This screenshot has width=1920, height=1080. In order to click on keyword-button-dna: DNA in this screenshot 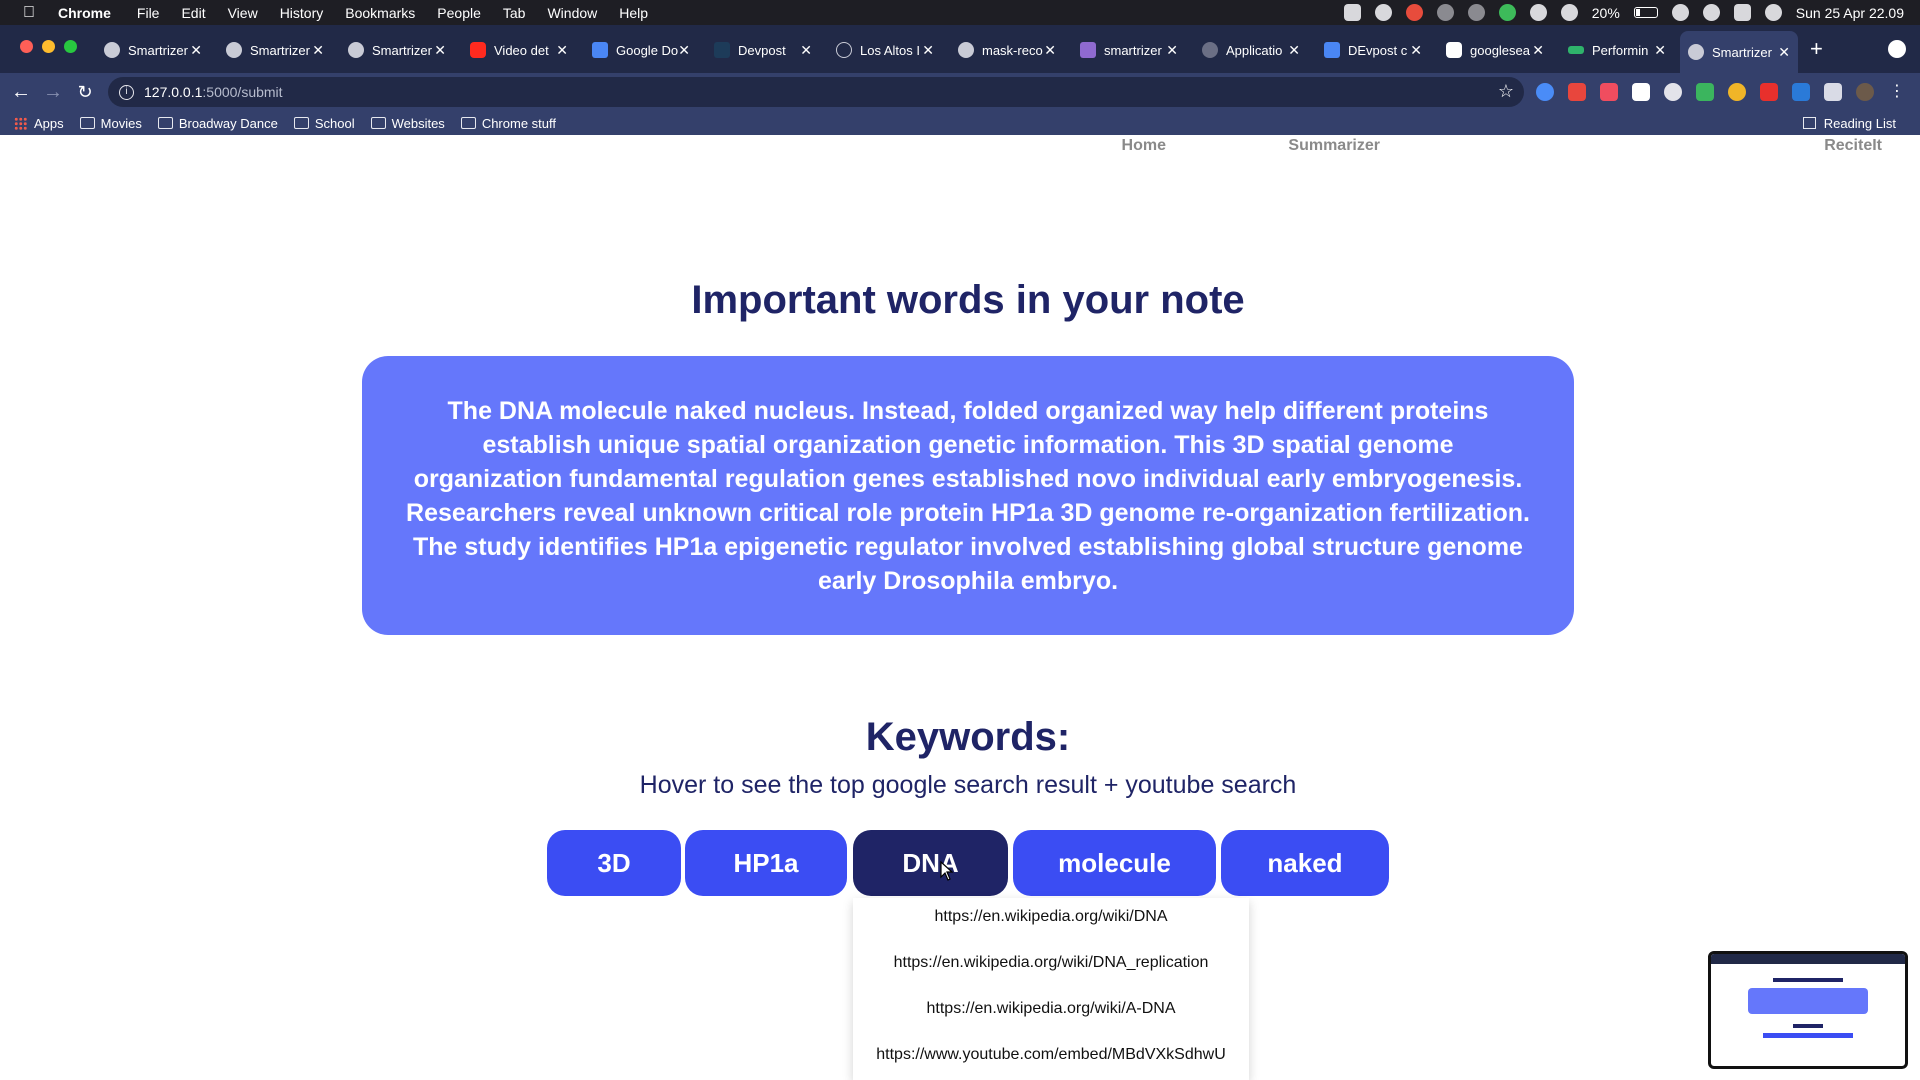, I will do `click(930, 863)`.